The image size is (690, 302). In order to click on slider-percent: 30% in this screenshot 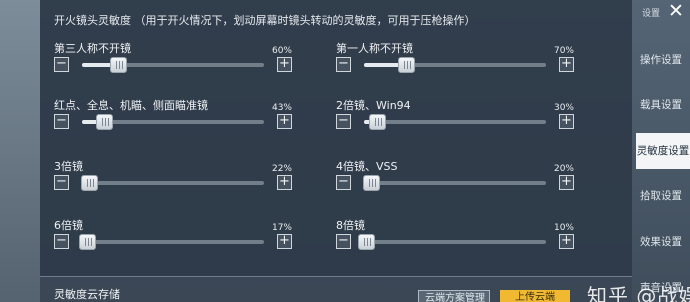, I will do `click(563, 108)`.